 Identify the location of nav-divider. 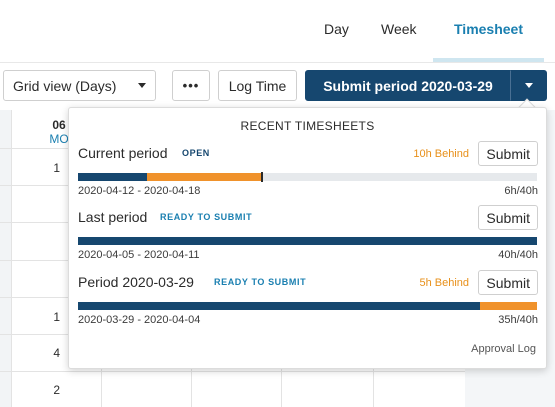
(277, 62).